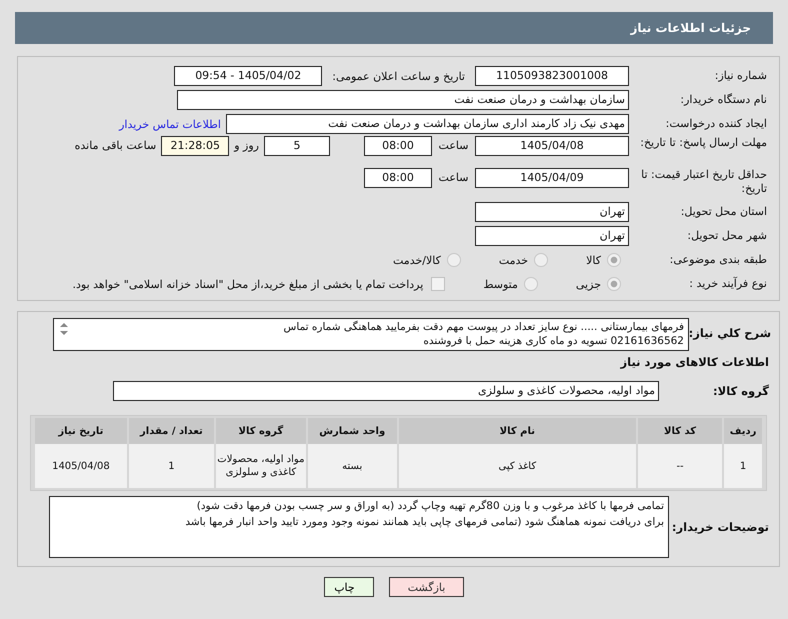 Image resolution: width=788 pixels, height=619 pixels. I want to click on buyer-contact-link: اطلاعات تماس خریدار, so click(170, 124).